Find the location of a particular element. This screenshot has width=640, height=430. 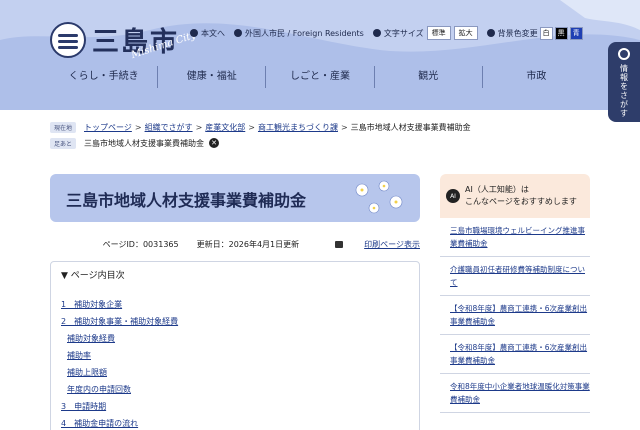

global-nav: くらし・手続き 健康・福祉 しごと・産業 観光 市政 is located at coordinates (320, 77).